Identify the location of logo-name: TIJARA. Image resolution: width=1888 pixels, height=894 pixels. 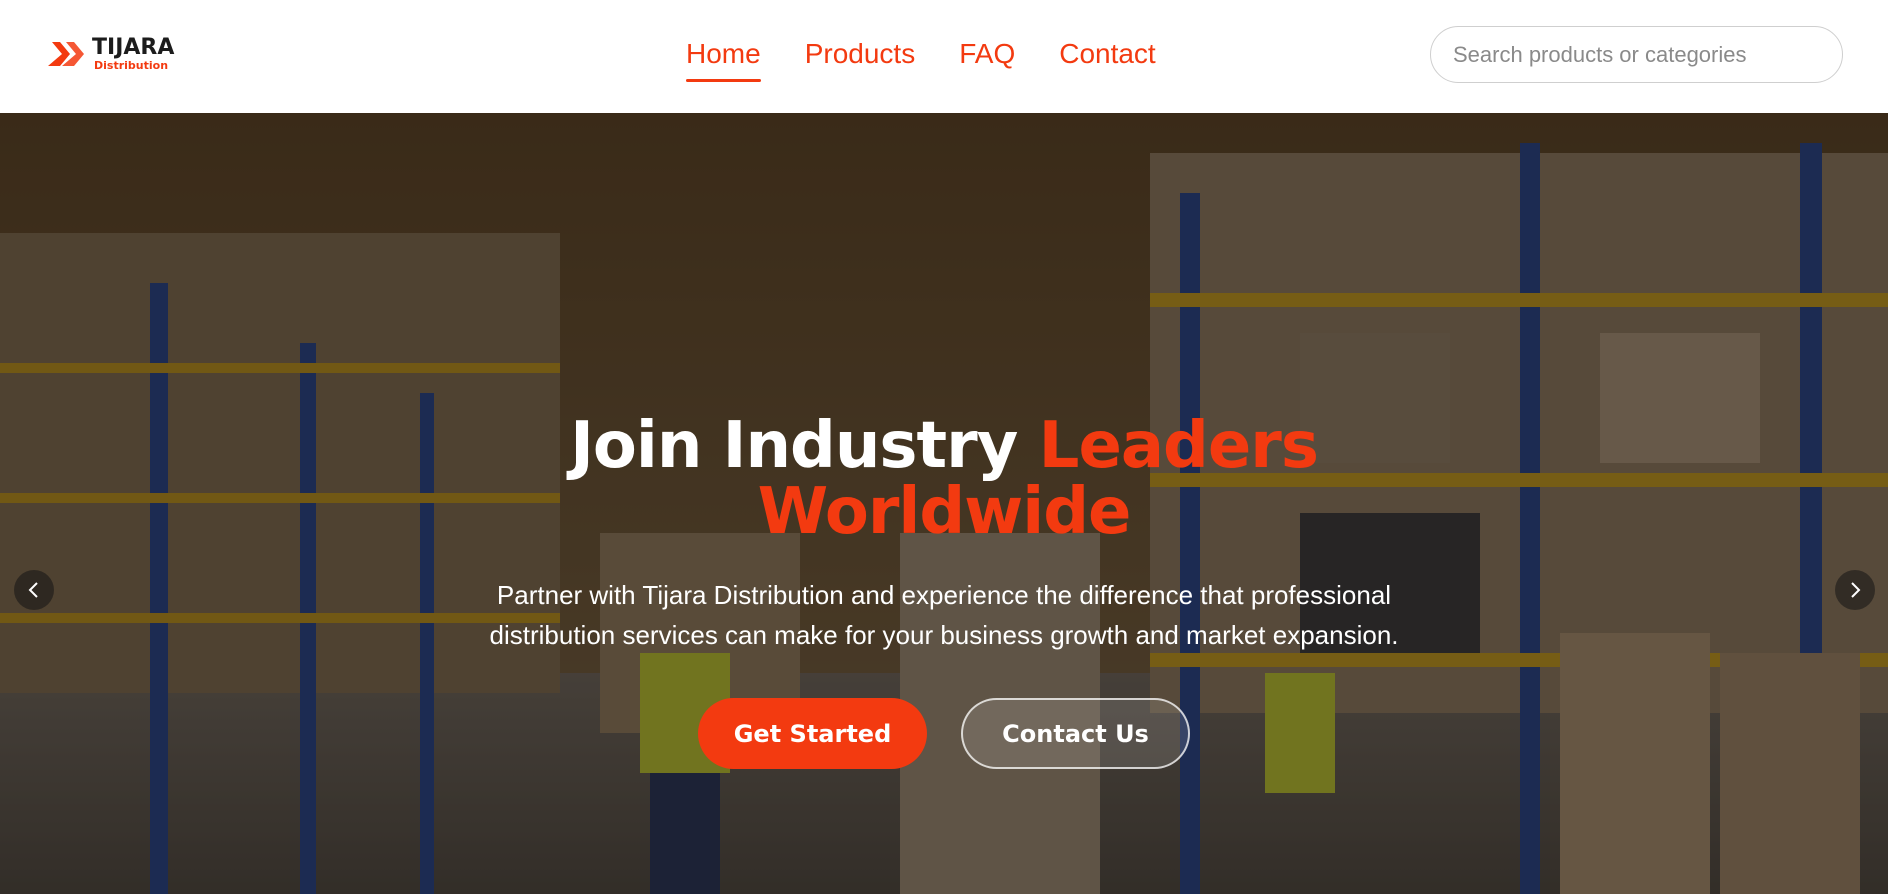
(133, 47).